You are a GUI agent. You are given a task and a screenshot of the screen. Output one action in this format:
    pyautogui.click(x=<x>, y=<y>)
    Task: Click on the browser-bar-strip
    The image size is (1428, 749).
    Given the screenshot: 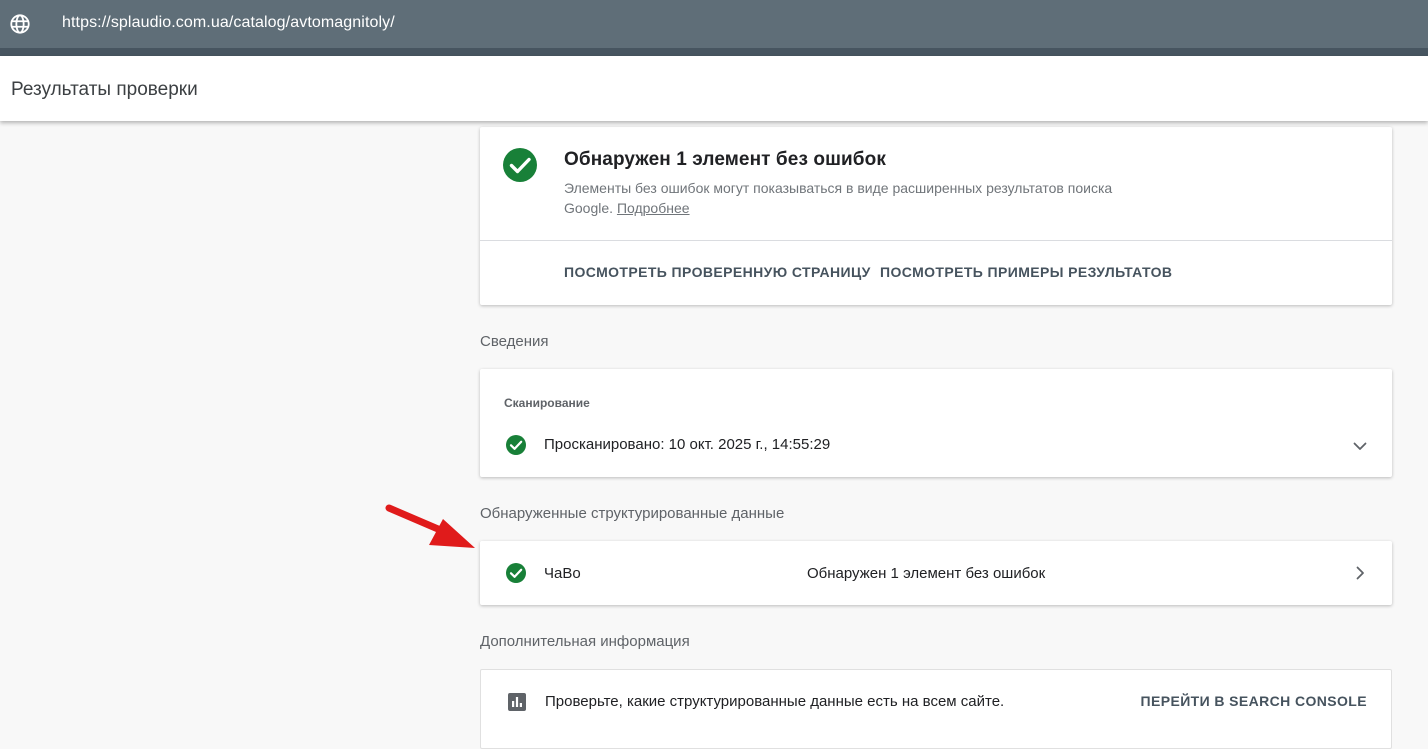 What is the action you would take?
    pyautogui.click(x=714, y=52)
    